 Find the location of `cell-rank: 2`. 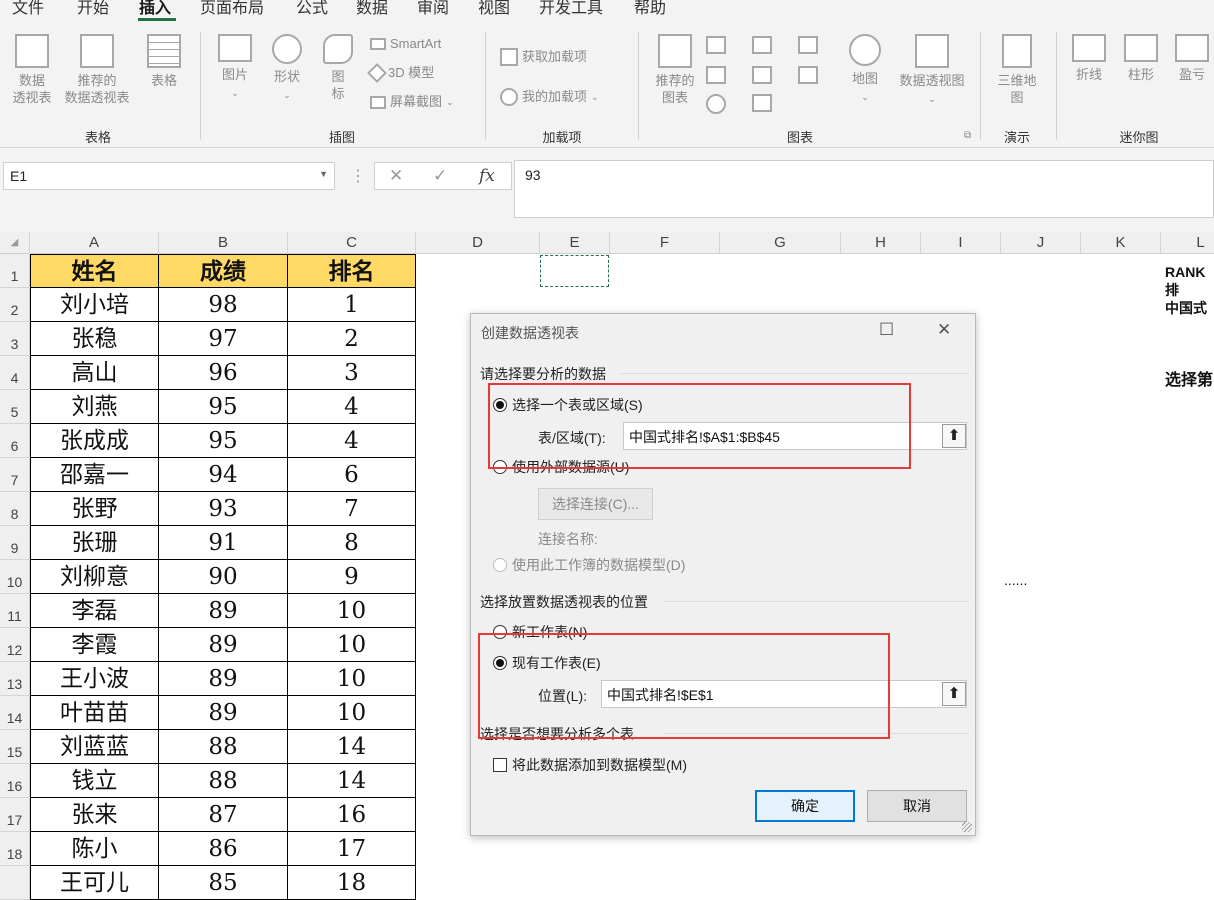

cell-rank: 2 is located at coordinates (352, 339).